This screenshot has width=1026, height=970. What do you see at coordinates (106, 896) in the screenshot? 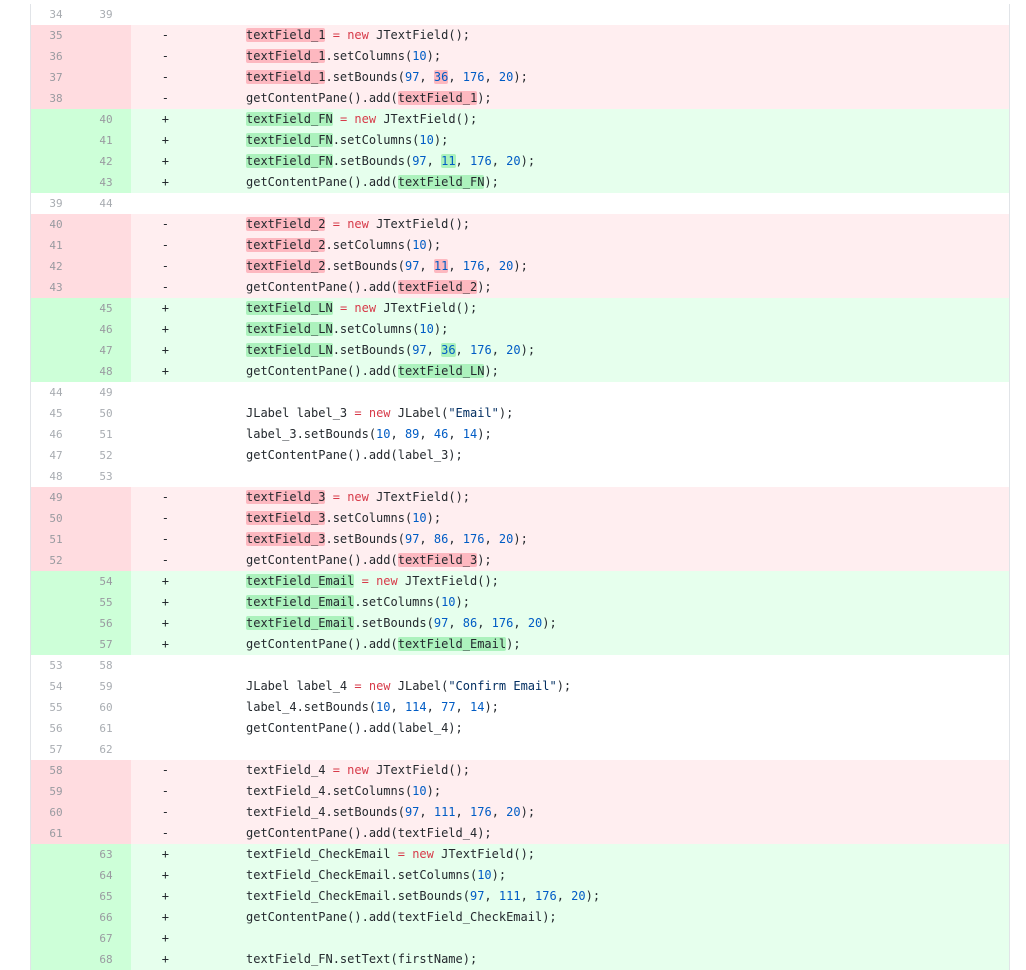
I see `new-line-number: 65` at bounding box center [106, 896].